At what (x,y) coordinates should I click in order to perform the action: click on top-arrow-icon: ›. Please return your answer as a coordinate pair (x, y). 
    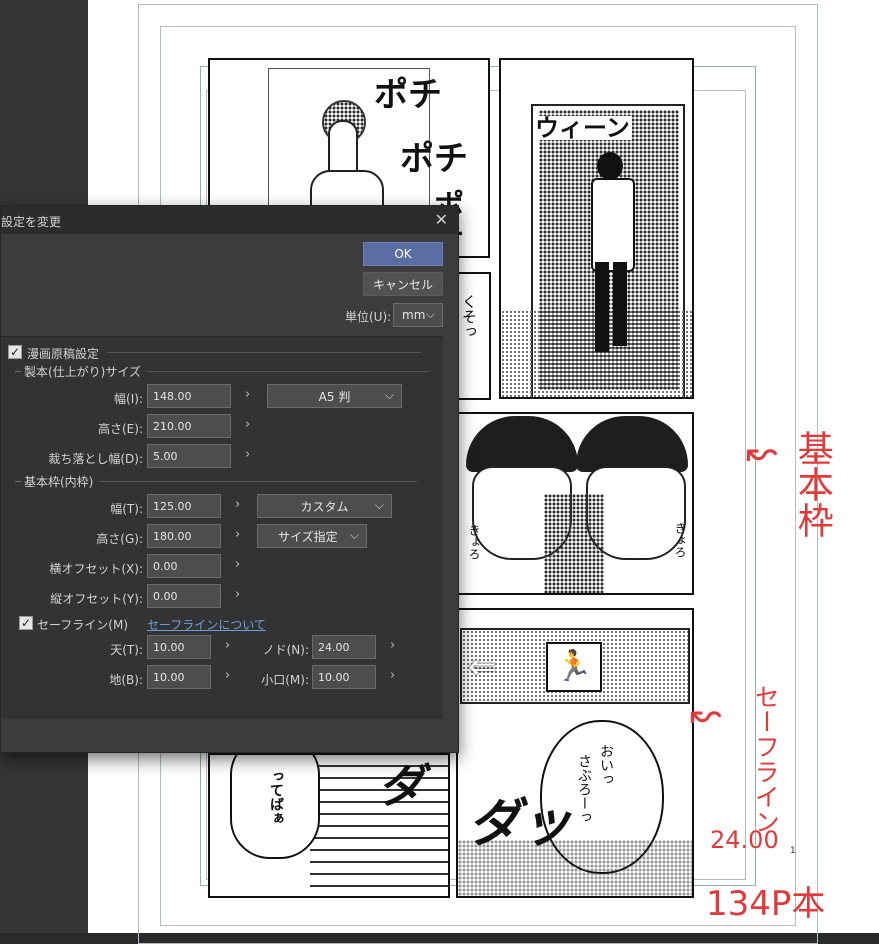
    Looking at the image, I should click on (227, 645).